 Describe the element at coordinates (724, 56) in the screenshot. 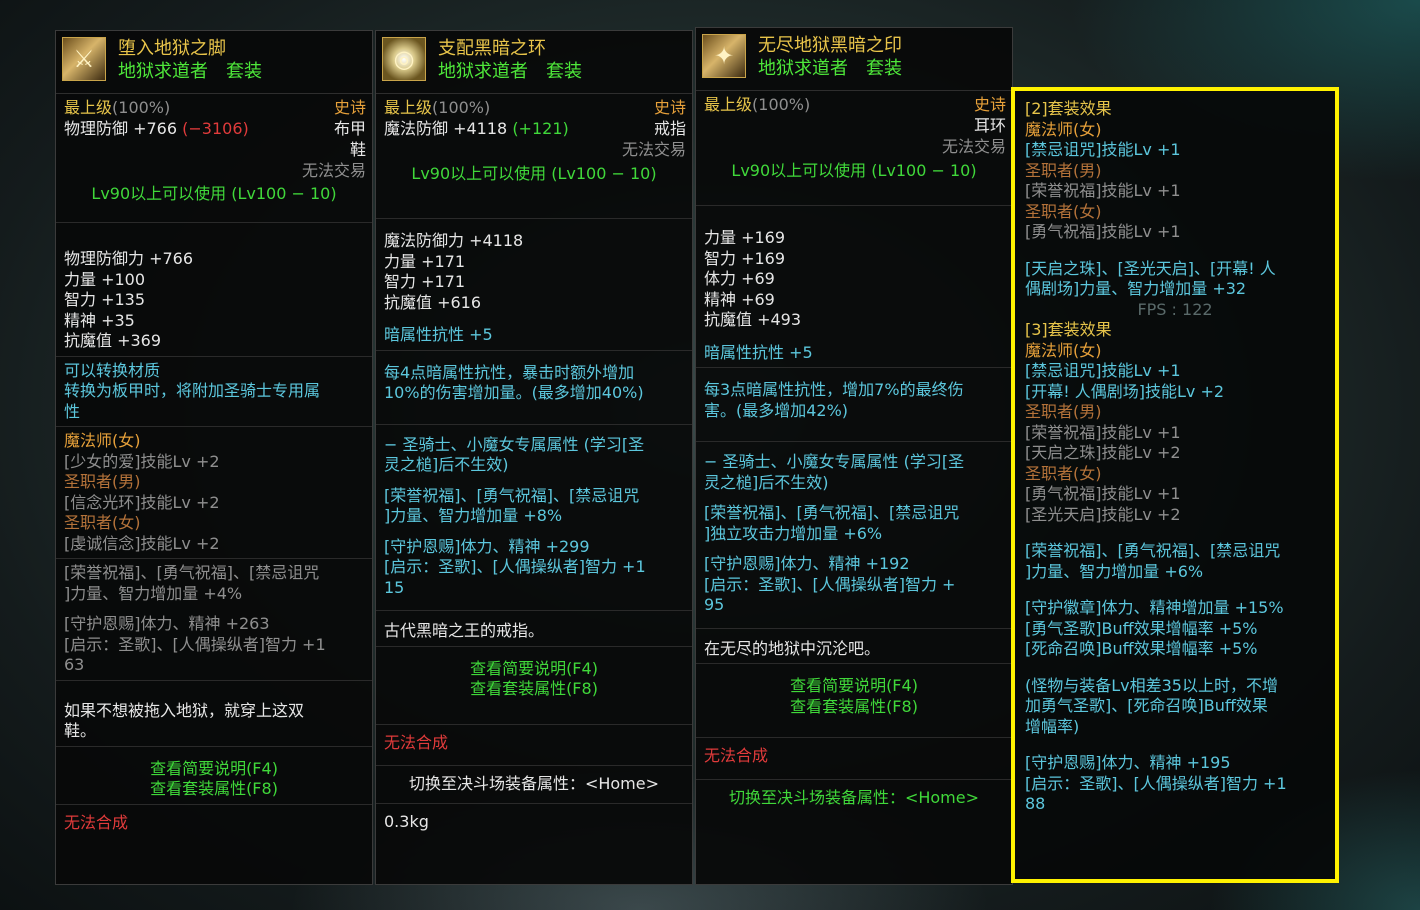

I see `seal-icon: ✦` at that location.